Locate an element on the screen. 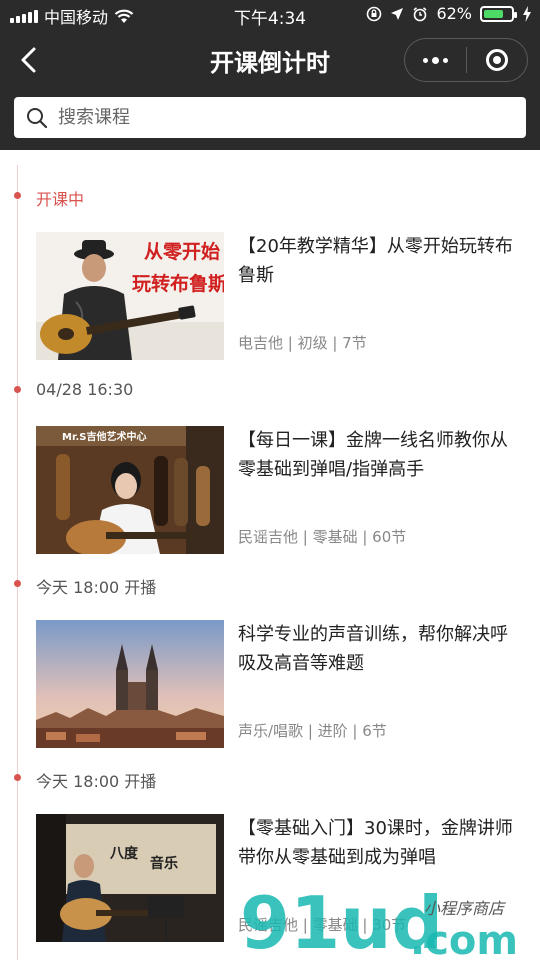  alarm-icon is located at coordinates (420, 13).